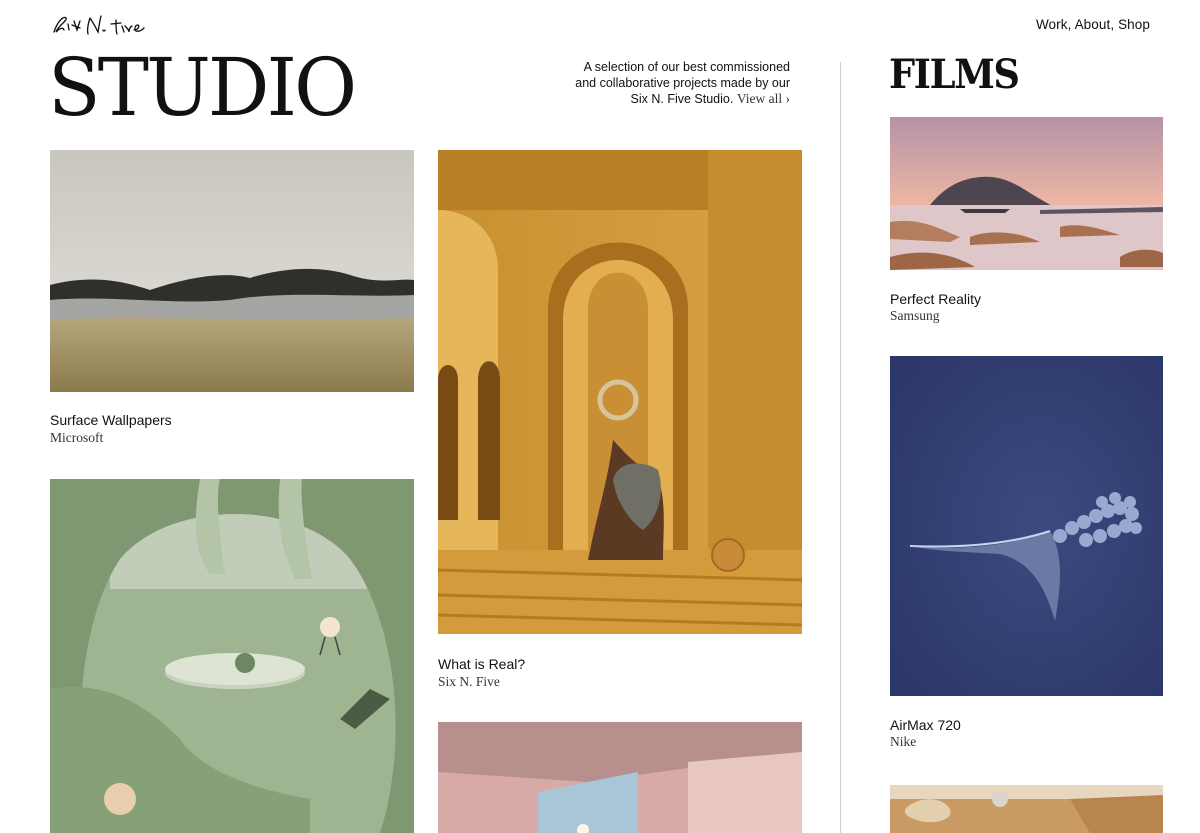 Image resolution: width=1200 pixels, height=833 pixels. What do you see at coordinates (686, 67) in the screenshot?
I see `intro-line-1: A selection of our best commissioned` at bounding box center [686, 67].